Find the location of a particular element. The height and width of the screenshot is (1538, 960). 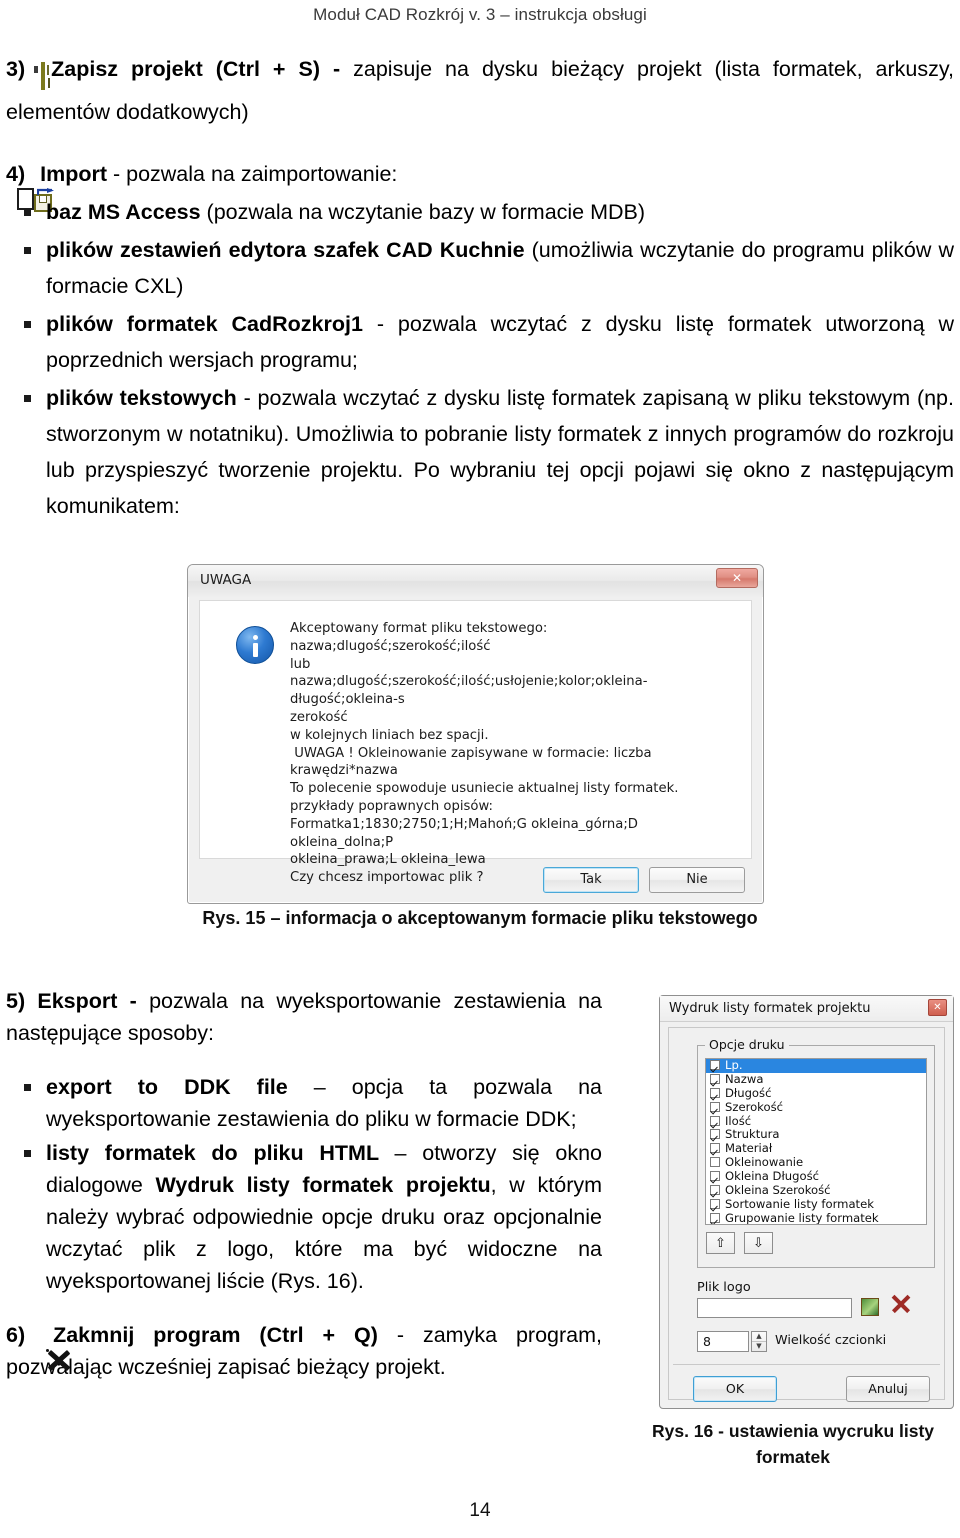

list-item: Sortowanie listy formatek is located at coordinates (816, 1204).